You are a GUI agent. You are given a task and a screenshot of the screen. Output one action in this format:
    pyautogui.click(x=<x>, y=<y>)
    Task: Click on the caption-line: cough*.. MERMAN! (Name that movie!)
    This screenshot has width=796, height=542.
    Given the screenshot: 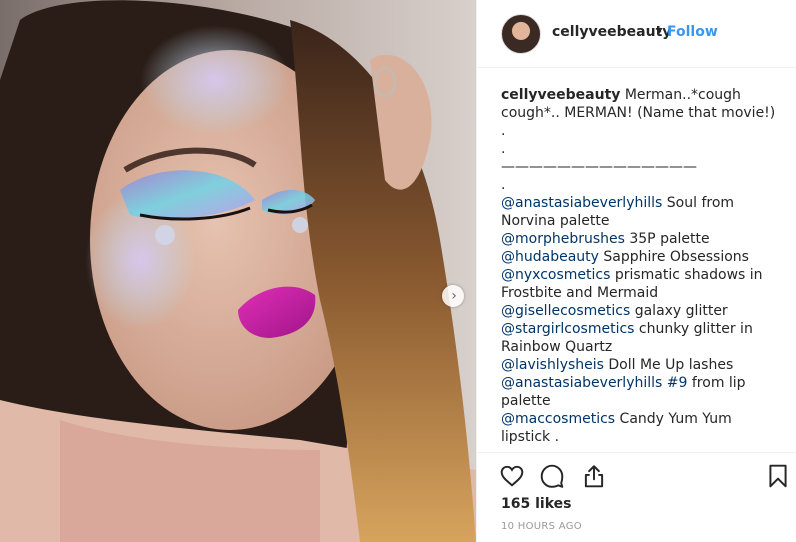 What is the action you would take?
    pyautogui.click(x=641, y=113)
    